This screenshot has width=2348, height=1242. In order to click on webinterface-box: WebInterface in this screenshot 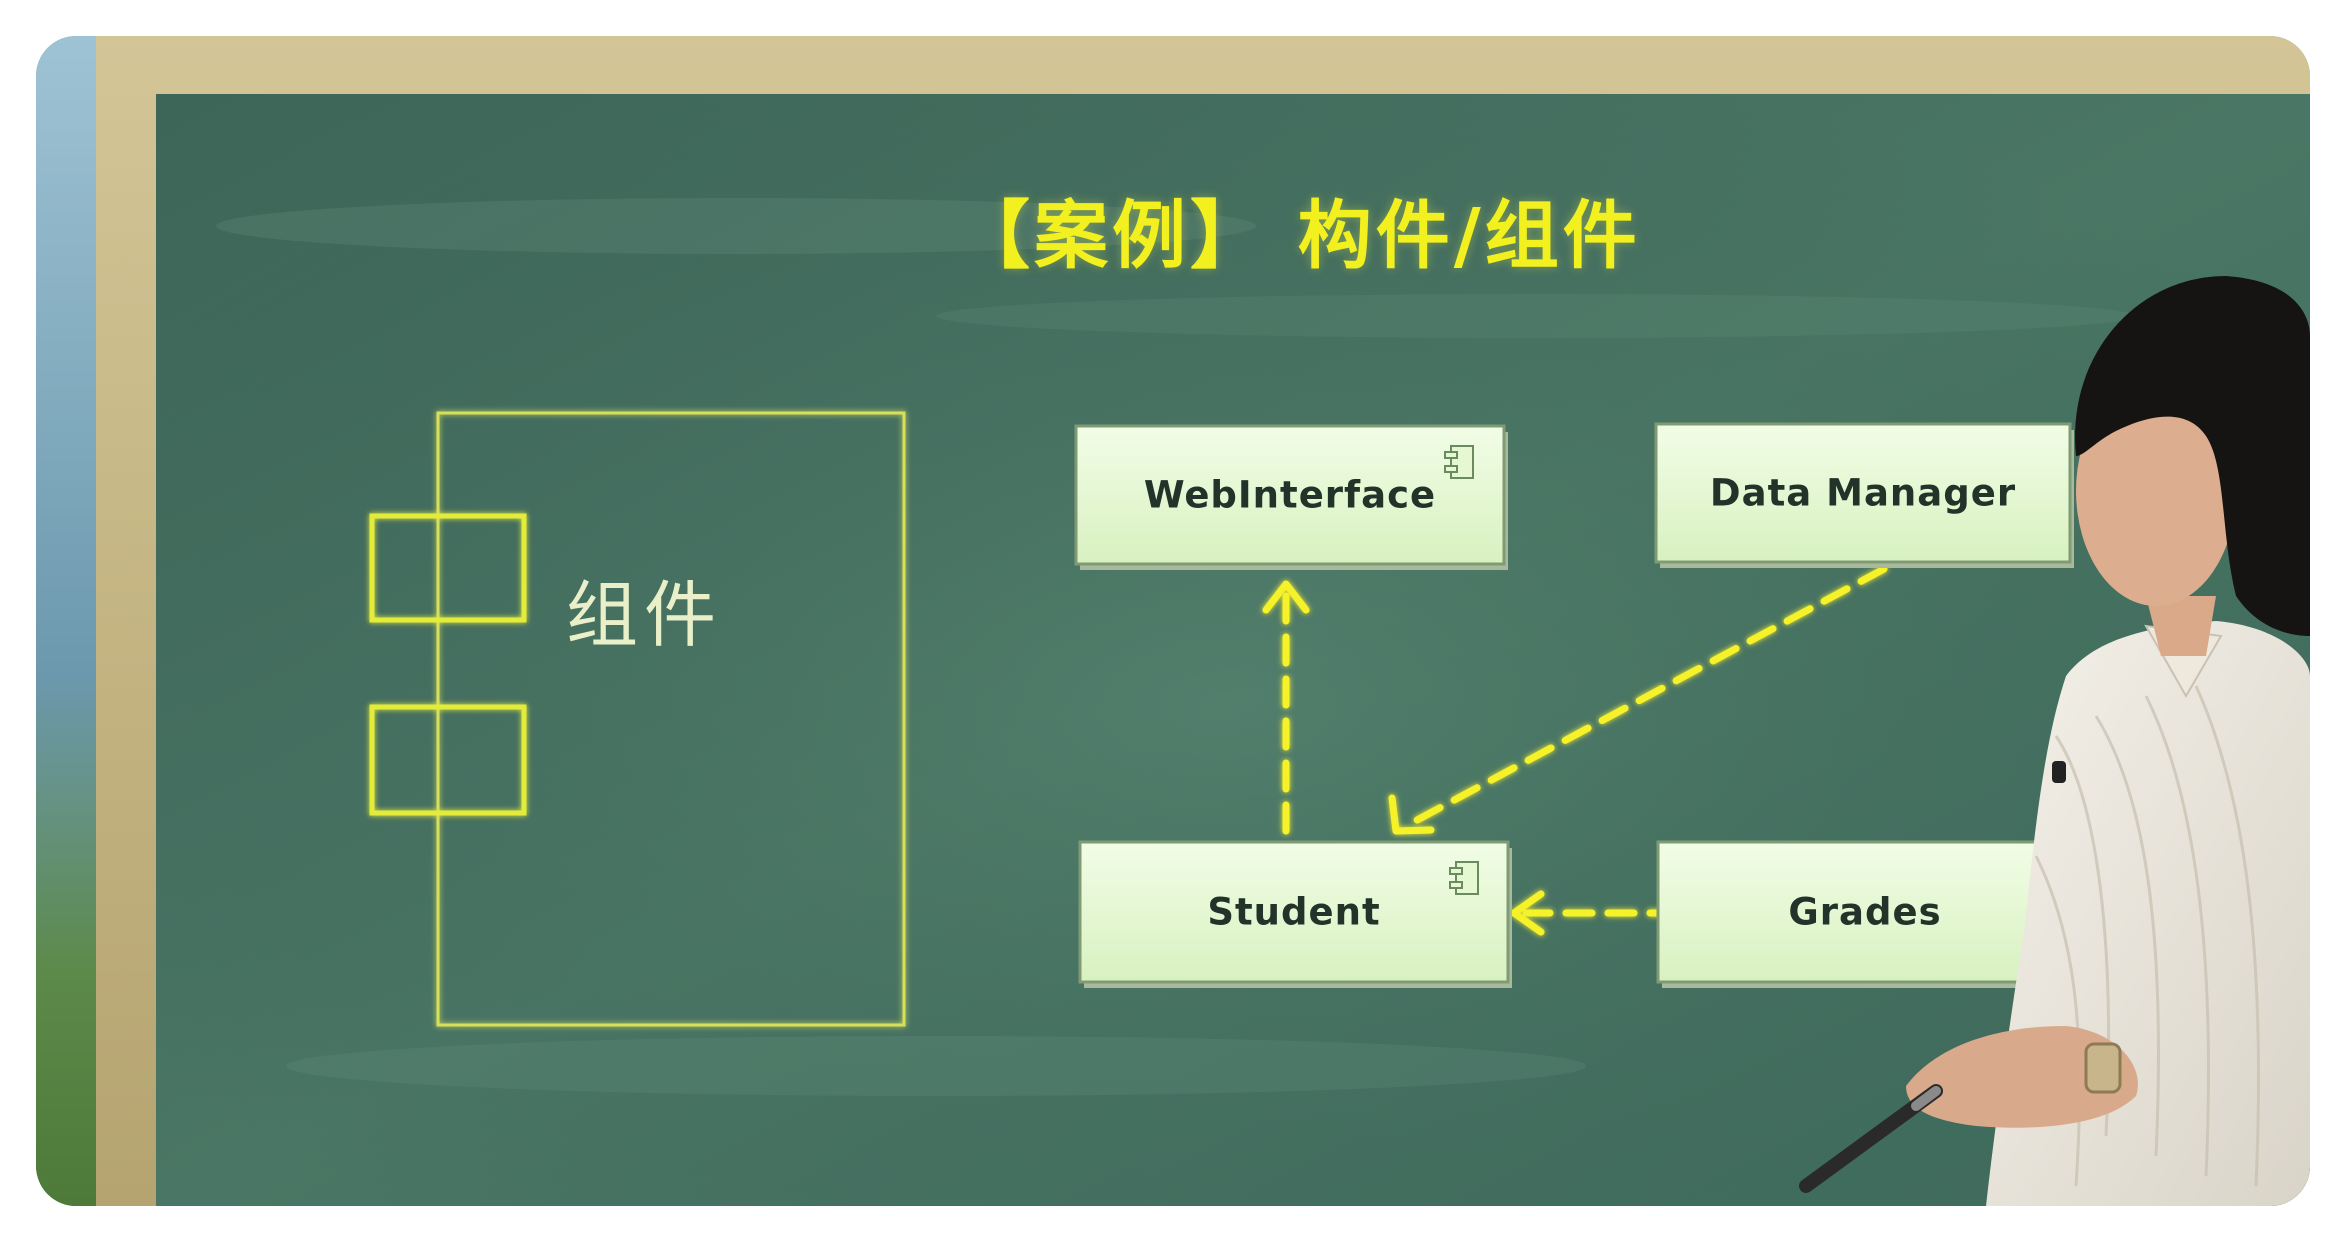, I will do `click(1290, 495)`.